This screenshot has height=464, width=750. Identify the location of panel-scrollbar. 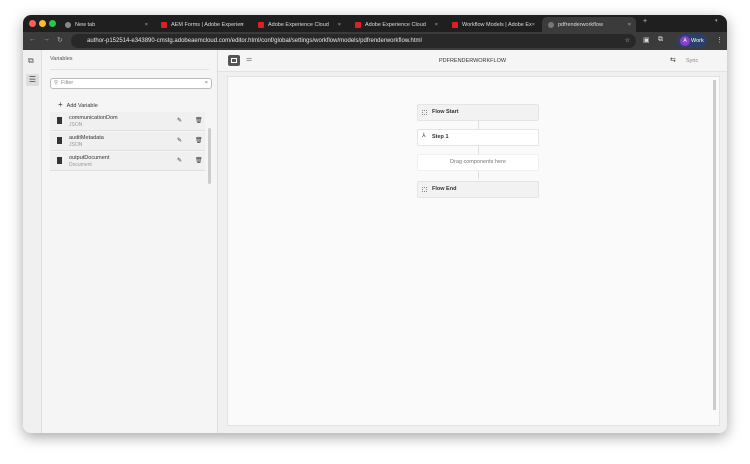
(209, 156).